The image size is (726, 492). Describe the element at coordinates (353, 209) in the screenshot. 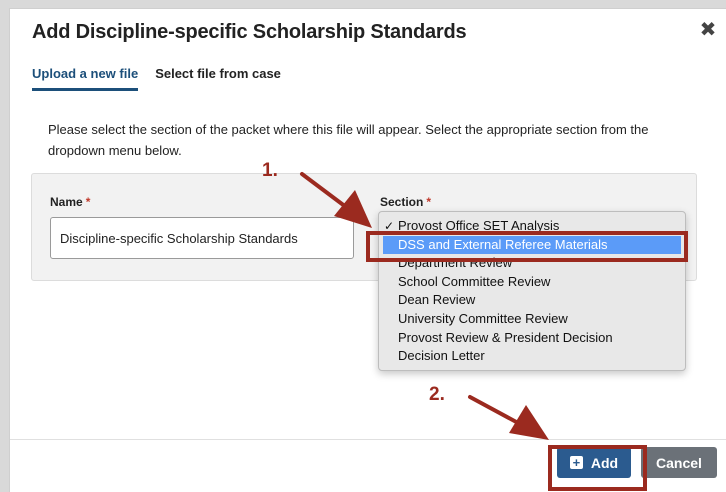

I see `annotation-arrow-1-head` at that location.